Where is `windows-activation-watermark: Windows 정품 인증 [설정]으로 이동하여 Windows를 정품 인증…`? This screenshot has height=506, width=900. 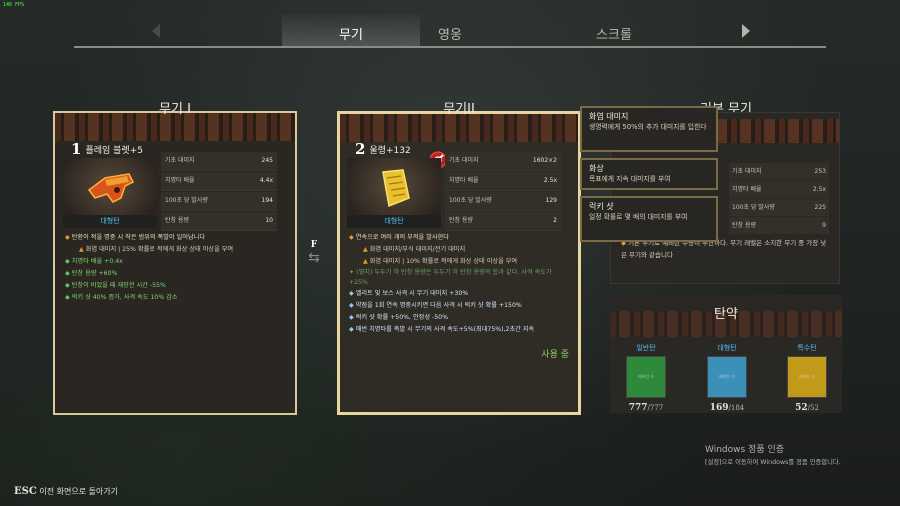 windows-activation-watermark: Windows 정품 인증 [설정]으로 이동하여 Windows를 정품 인증… is located at coordinates (773, 455).